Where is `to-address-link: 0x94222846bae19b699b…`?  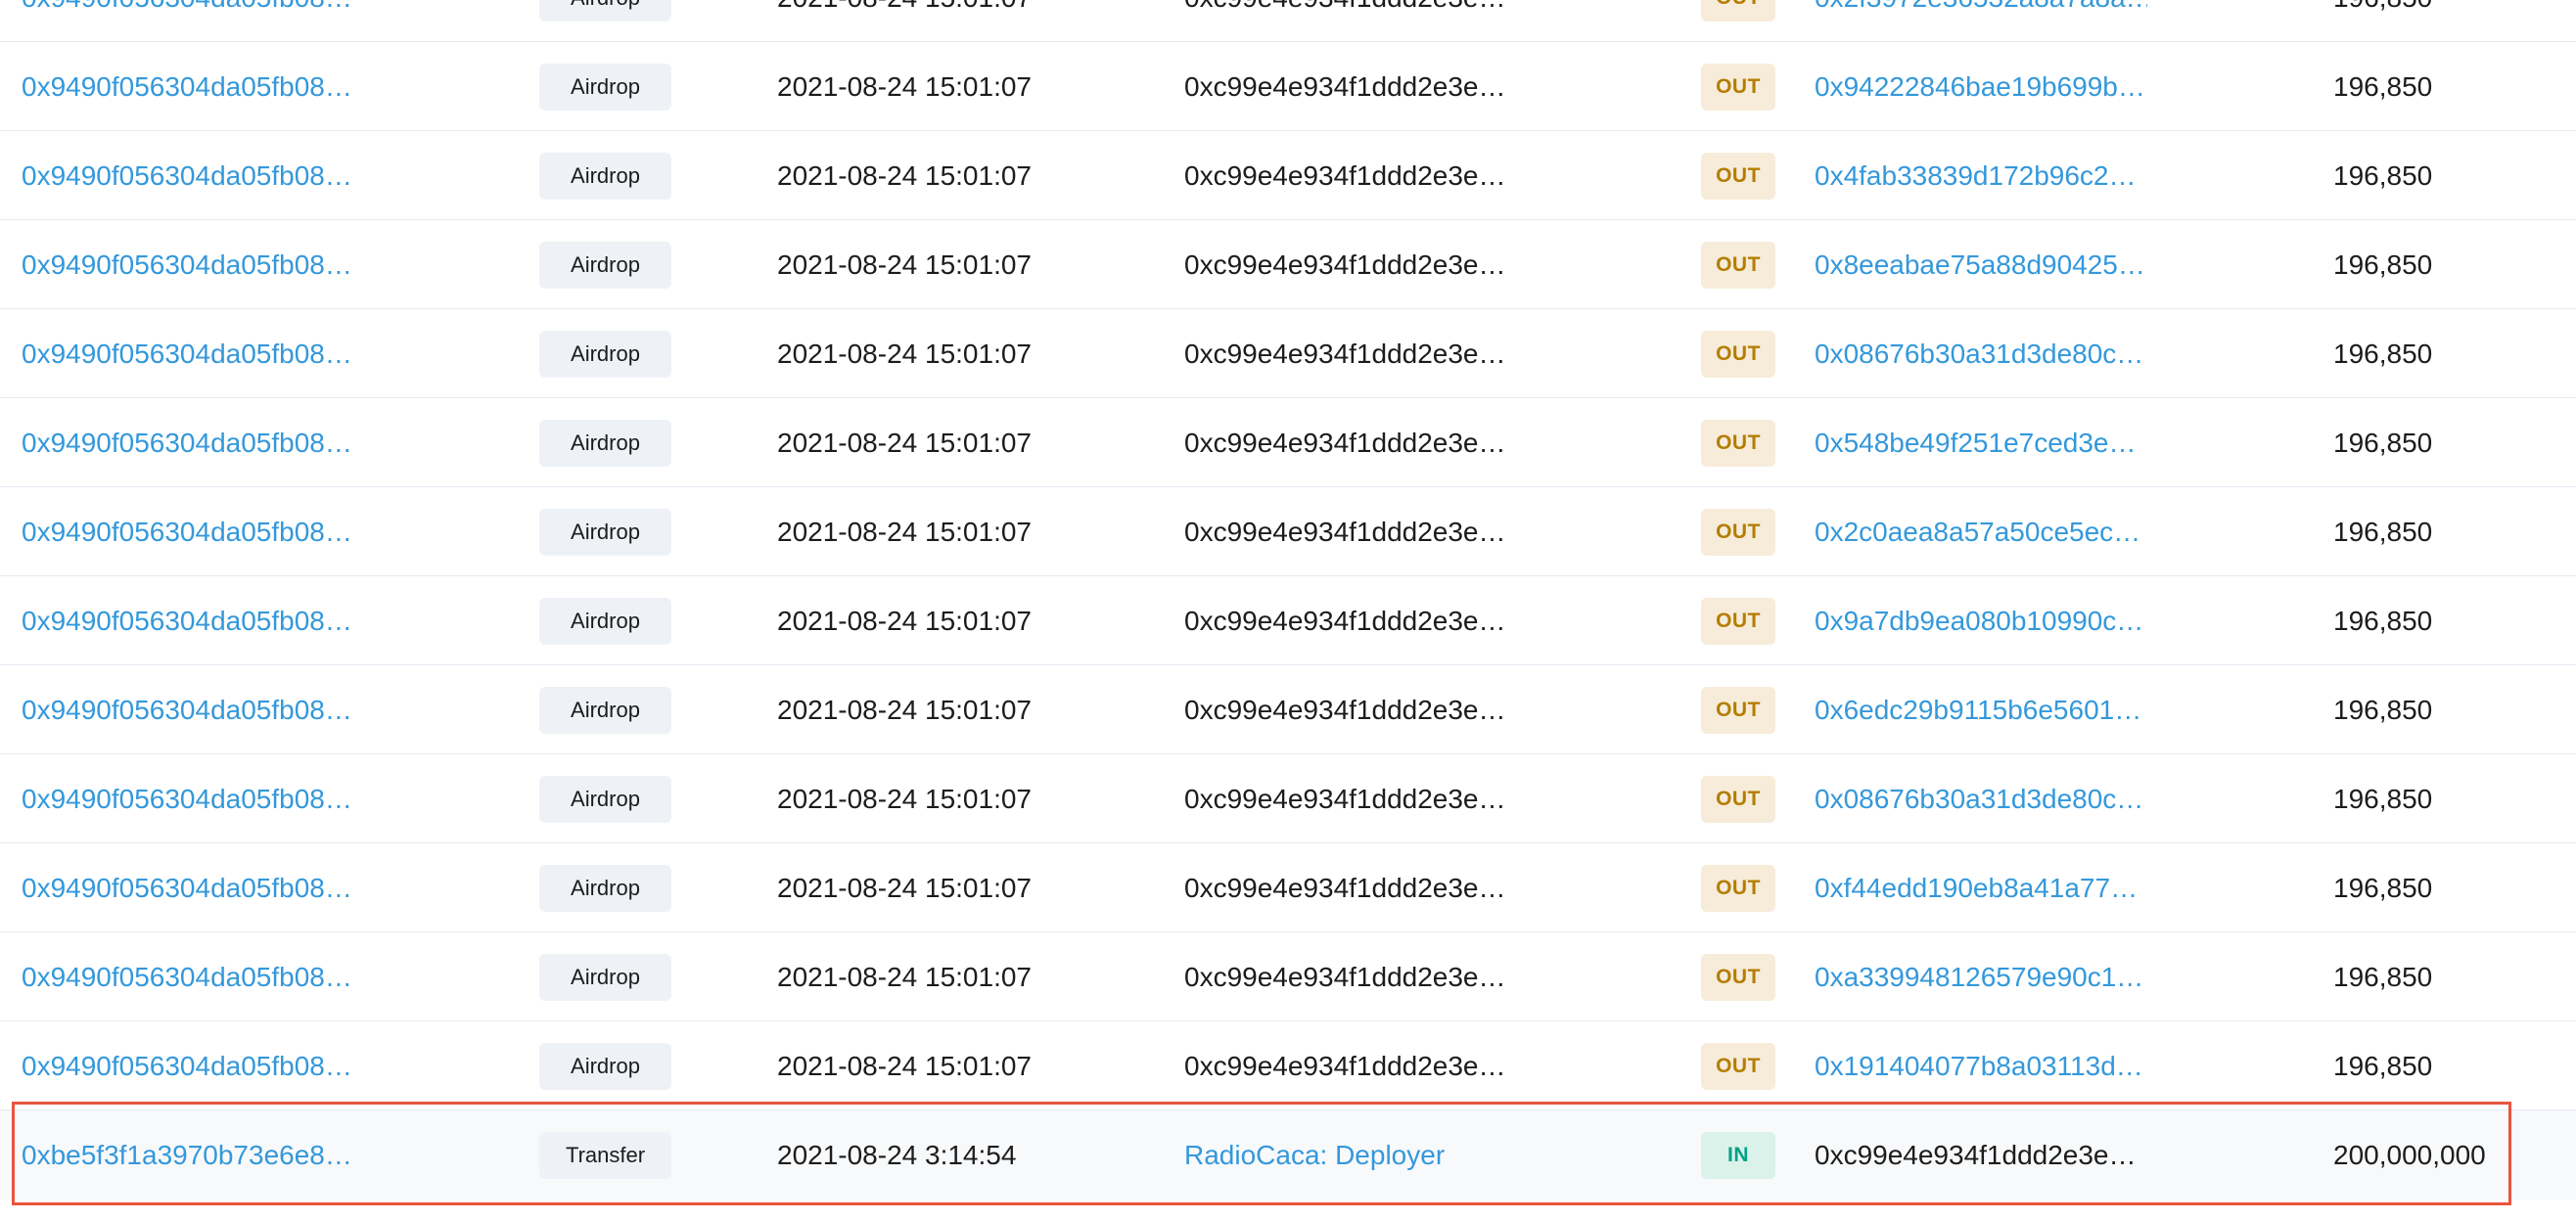
to-address-link: 0x94222846bae19b699b… is located at coordinates (1981, 86).